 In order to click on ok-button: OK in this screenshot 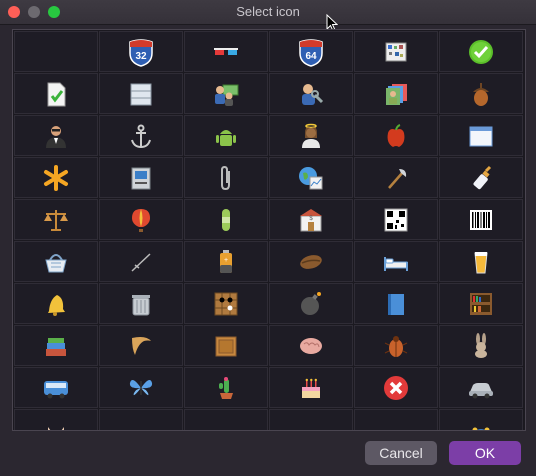, I will do `click(485, 453)`.